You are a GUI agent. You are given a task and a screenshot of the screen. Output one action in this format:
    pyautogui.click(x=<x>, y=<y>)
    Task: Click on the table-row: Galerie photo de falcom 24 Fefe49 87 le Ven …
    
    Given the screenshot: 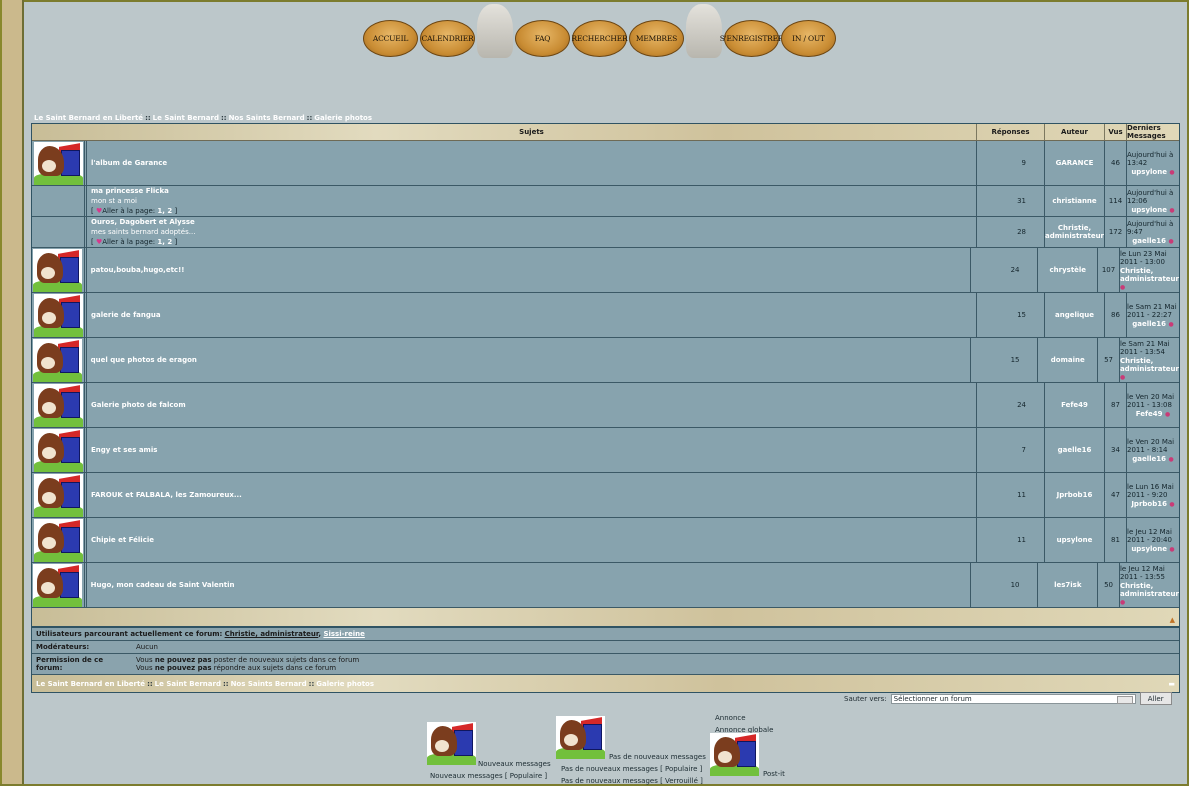 What is the action you would take?
    pyautogui.click(x=605, y=405)
    